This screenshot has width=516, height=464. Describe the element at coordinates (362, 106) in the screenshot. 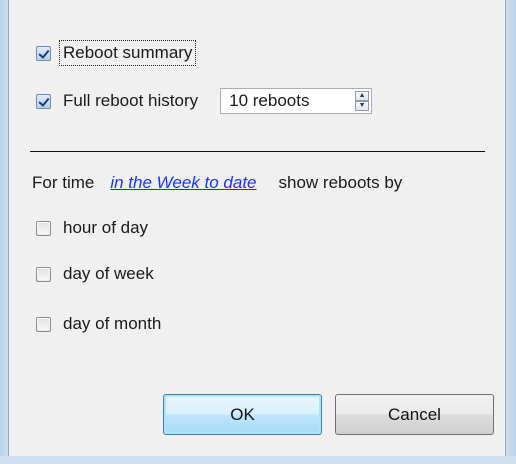

I see `spinner-down-icon: ▼` at that location.